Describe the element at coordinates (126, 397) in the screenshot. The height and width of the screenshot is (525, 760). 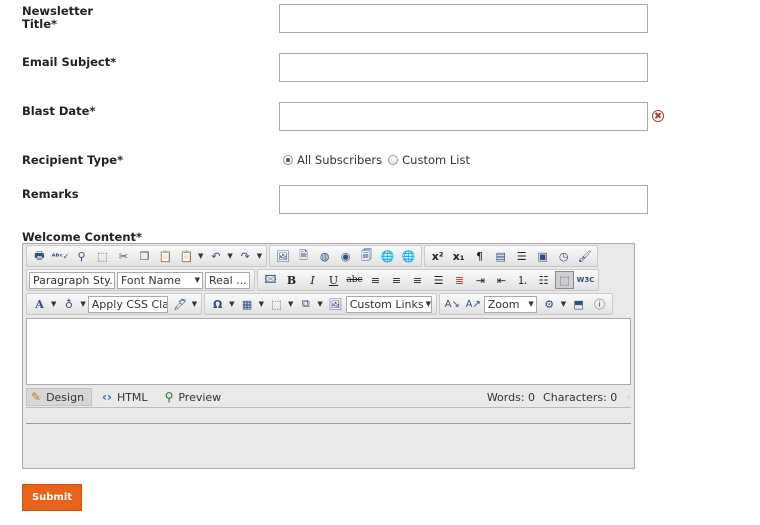
I see `html-mode-tab: ‹› HTML` at that location.